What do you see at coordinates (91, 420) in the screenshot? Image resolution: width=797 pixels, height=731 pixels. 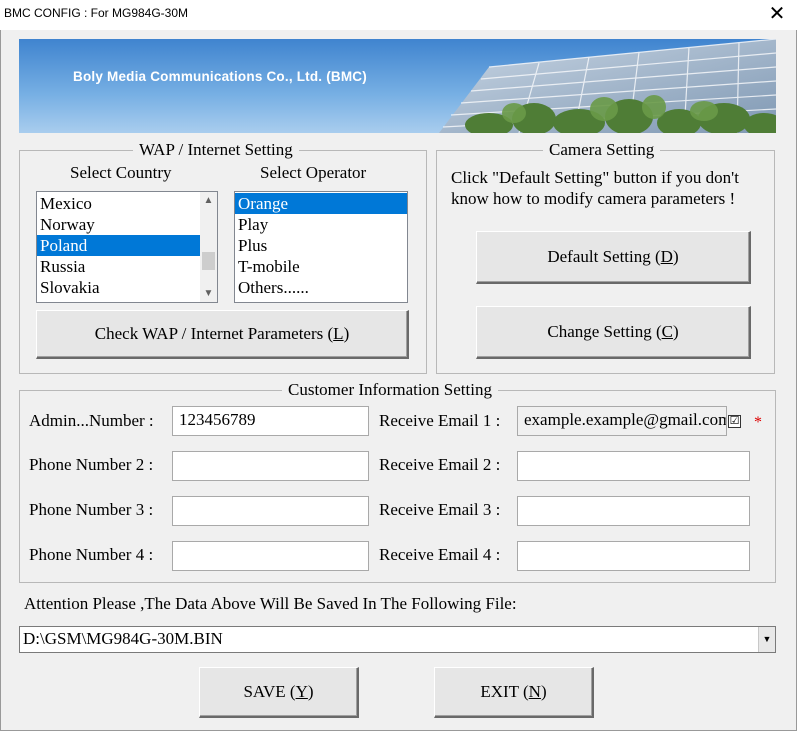 I see `admin-number-label: Admin...Number :` at bounding box center [91, 420].